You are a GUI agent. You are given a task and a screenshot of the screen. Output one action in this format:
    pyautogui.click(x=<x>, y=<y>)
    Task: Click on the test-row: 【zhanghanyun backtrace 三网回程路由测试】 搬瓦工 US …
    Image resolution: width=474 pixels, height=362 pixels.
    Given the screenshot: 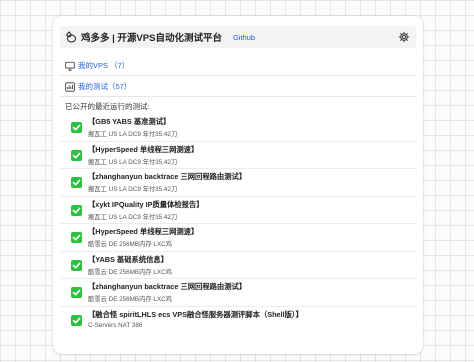 What is the action you would take?
    pyautogui.click(x=238, y=183)
    